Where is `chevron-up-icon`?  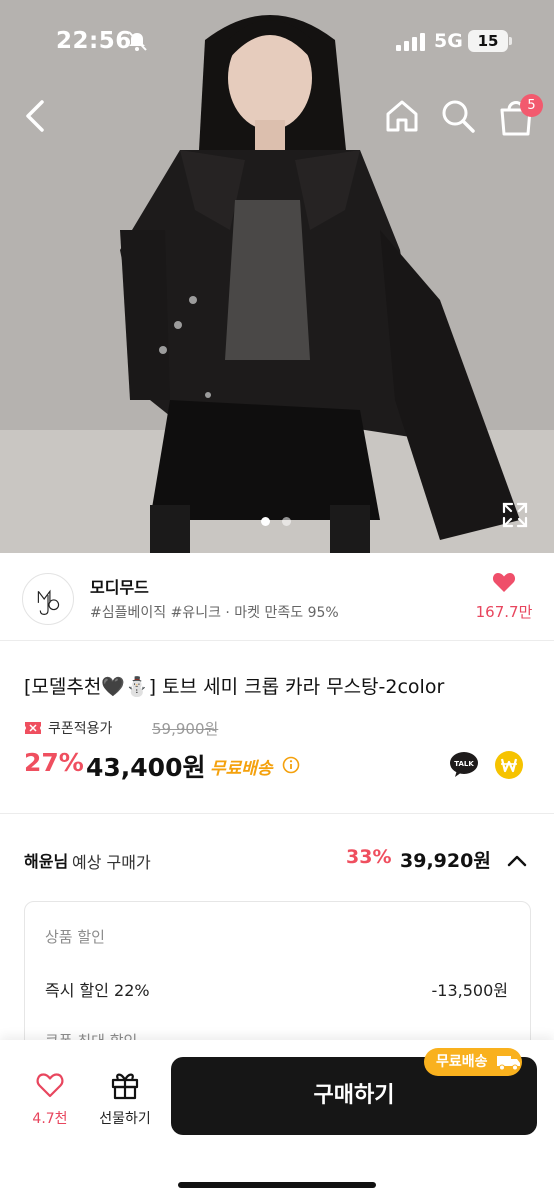 chevron-up-icon is located at coordinates (517, 861).